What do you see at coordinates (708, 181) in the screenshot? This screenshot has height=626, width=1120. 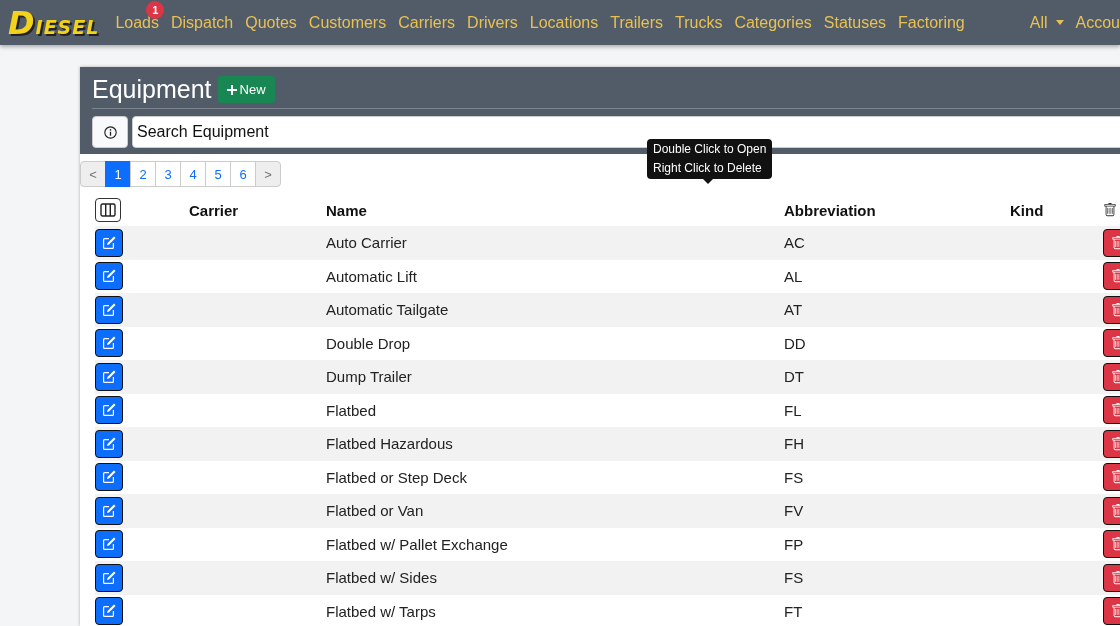 I see `tooltip-pointer-icon` at bounding box center [708, 181].